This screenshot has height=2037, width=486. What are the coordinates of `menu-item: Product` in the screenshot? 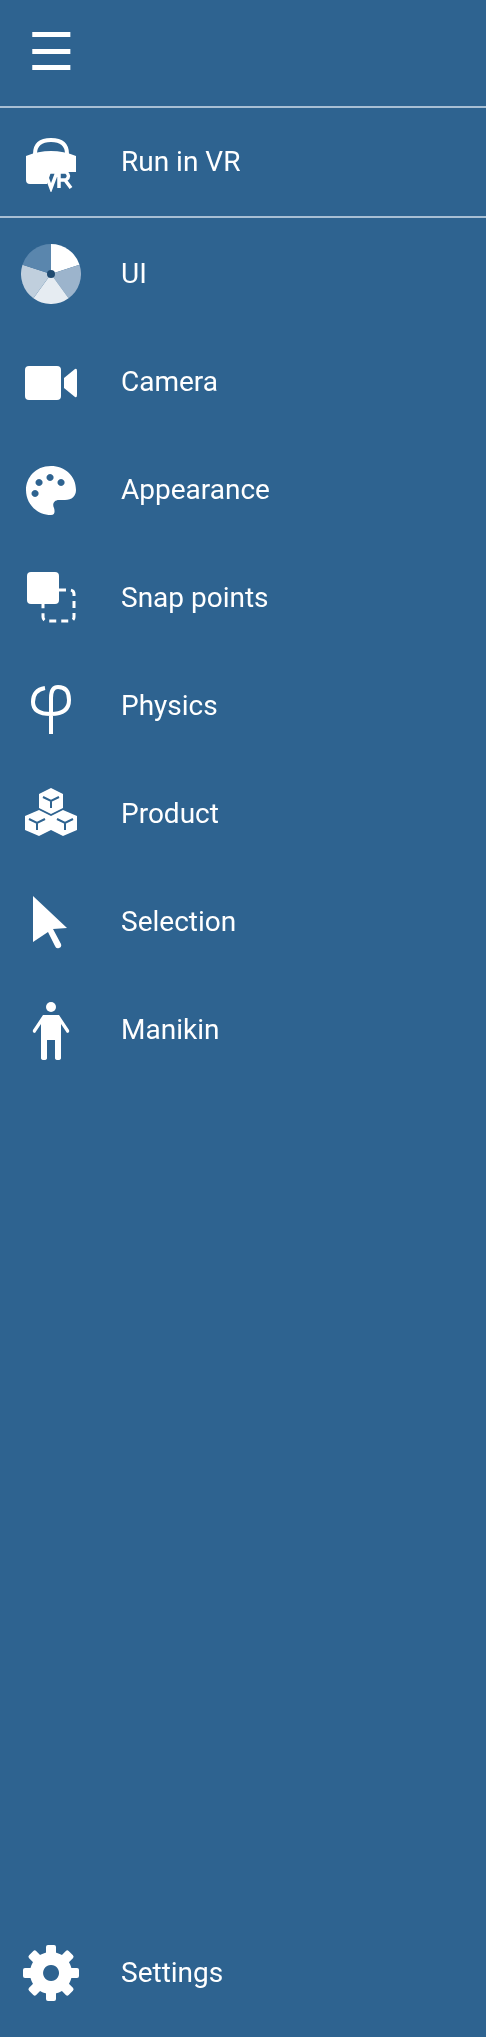 It's located at (243, 814).